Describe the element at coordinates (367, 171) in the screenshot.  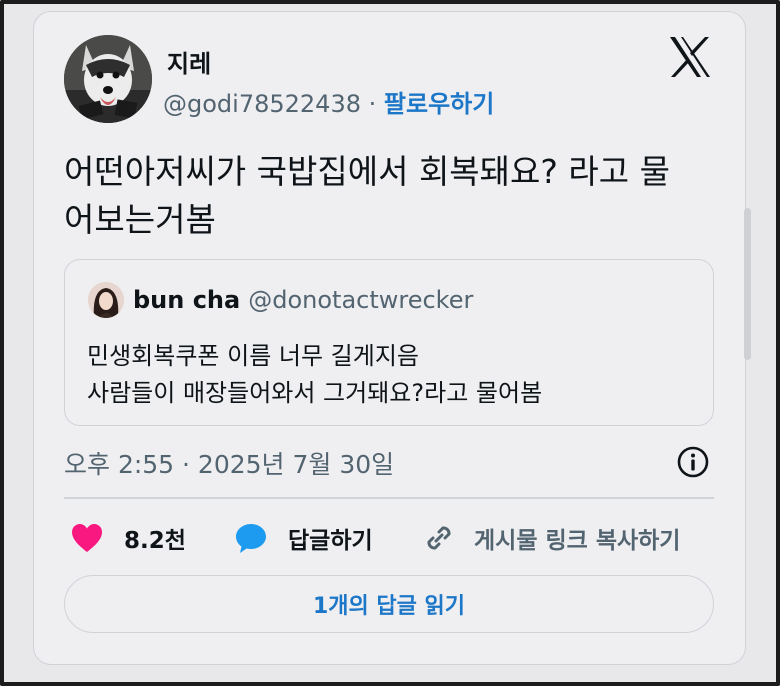
I see `post-text-line: 어떤아저씨가 국밥집에서 회복돼요? 라고 물` at that location.